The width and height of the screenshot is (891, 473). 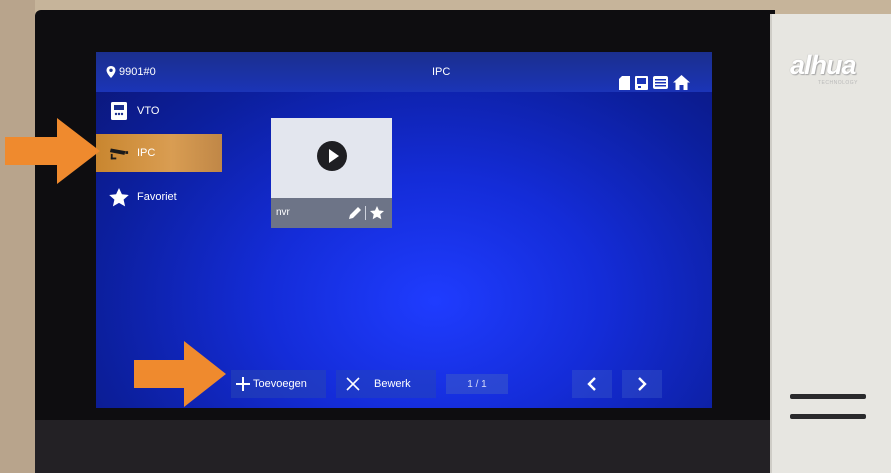 What do you see at coordinates (823, 65) in the screenshot?
I see `brand-logo: alhua` at bounding box center [823, 65].